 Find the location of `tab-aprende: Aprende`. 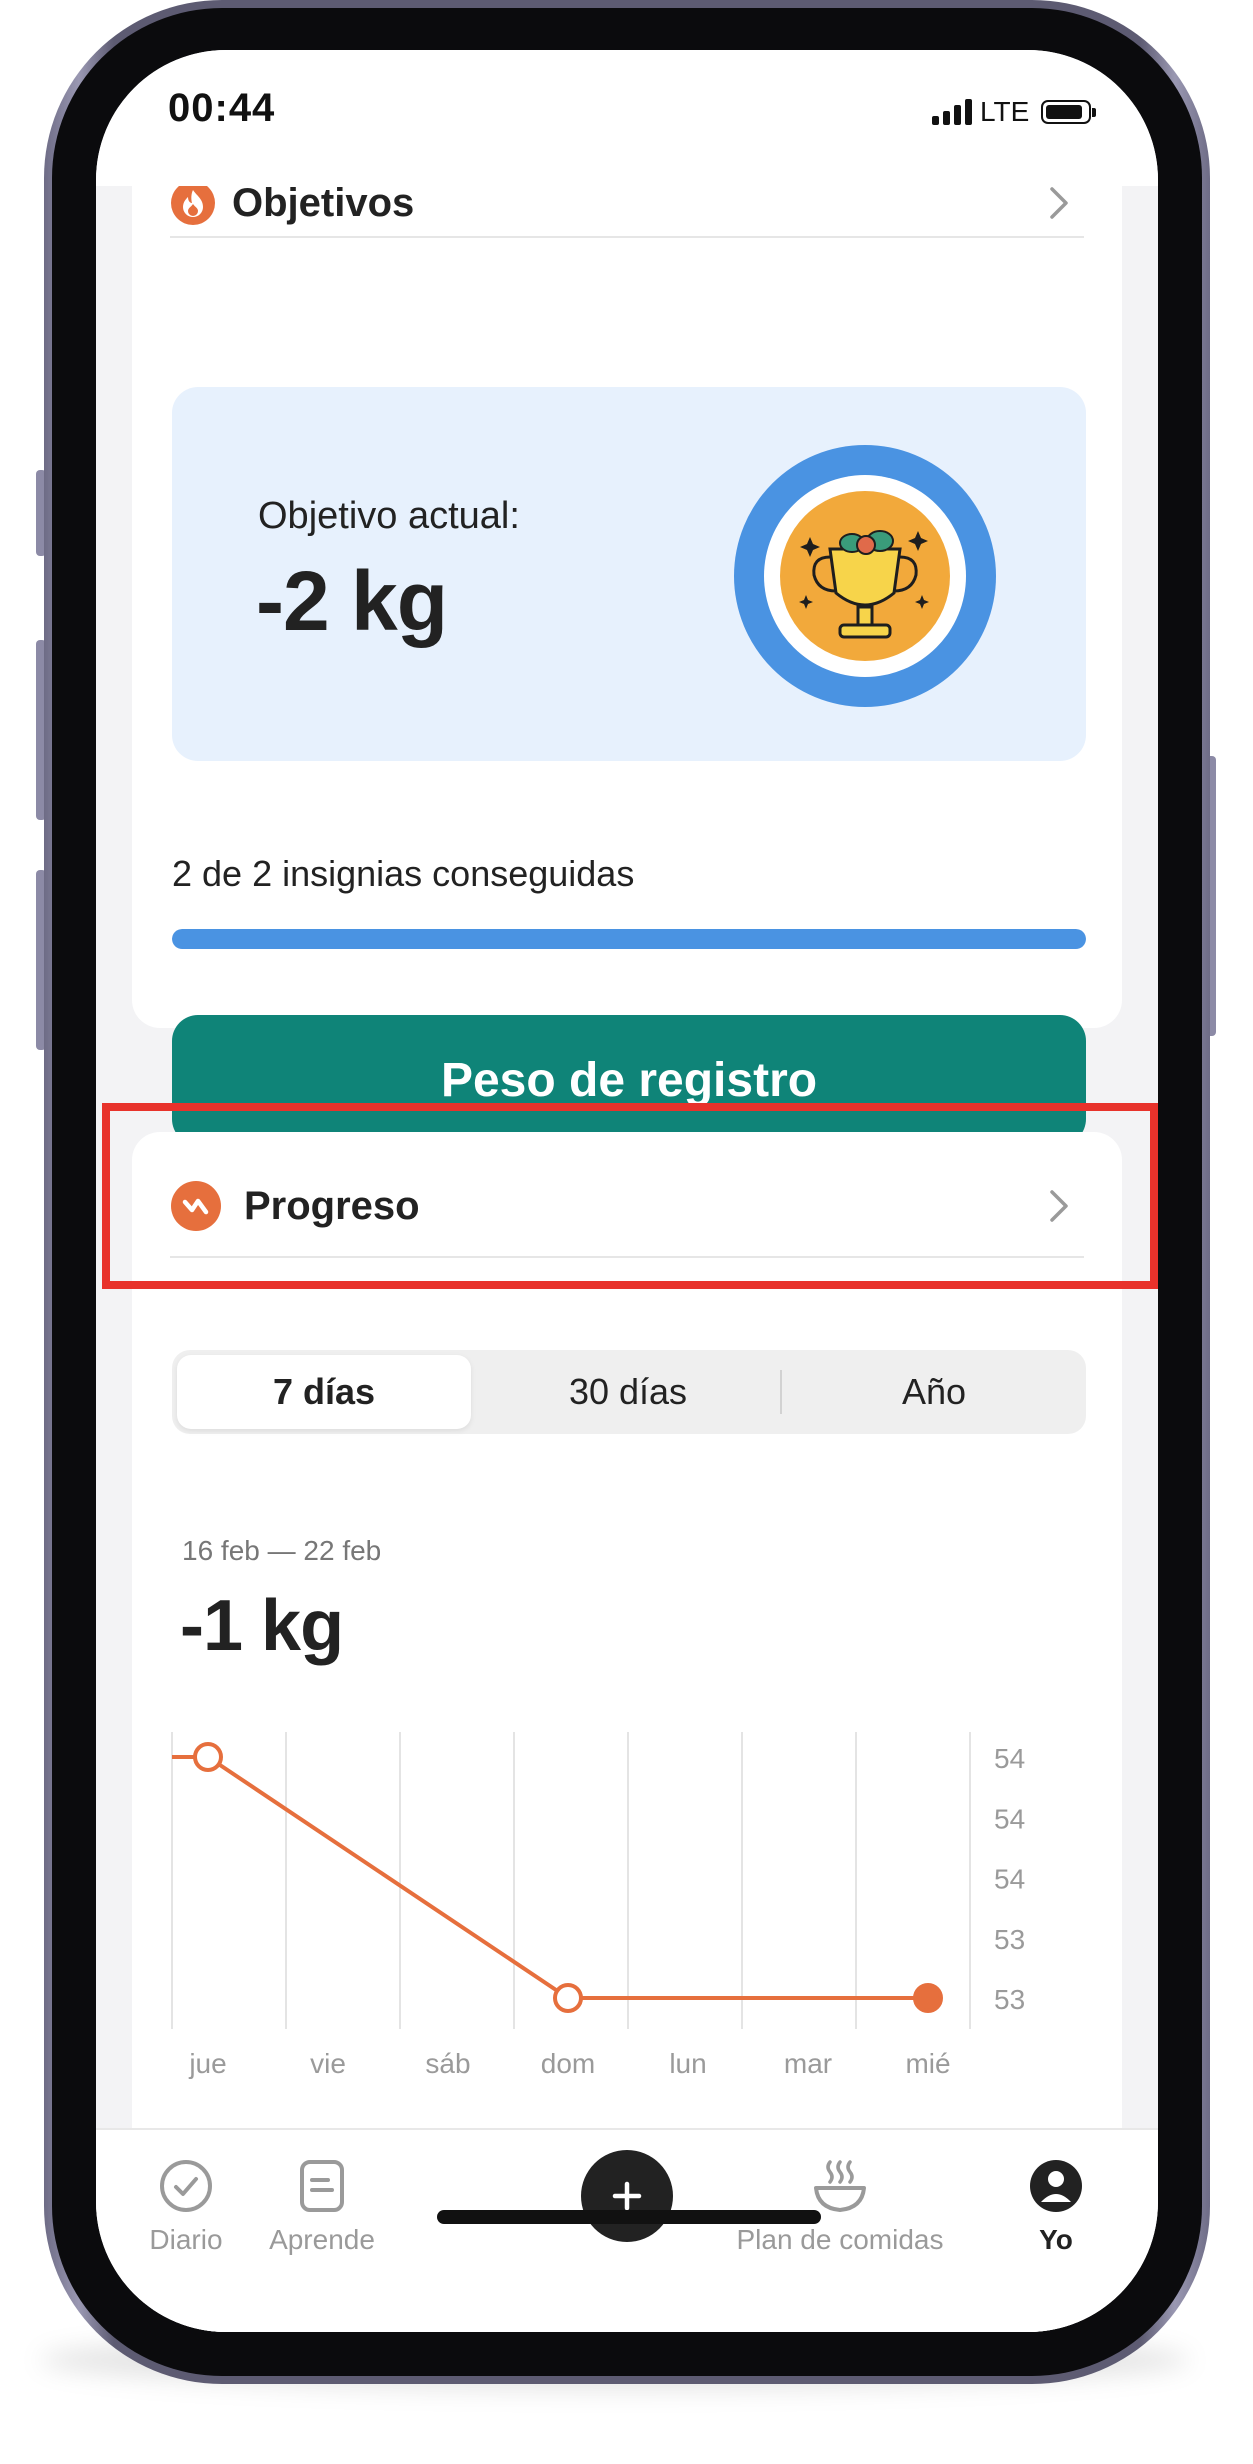

tab-aprende: Aprende is located at coordinates (322, 2207).